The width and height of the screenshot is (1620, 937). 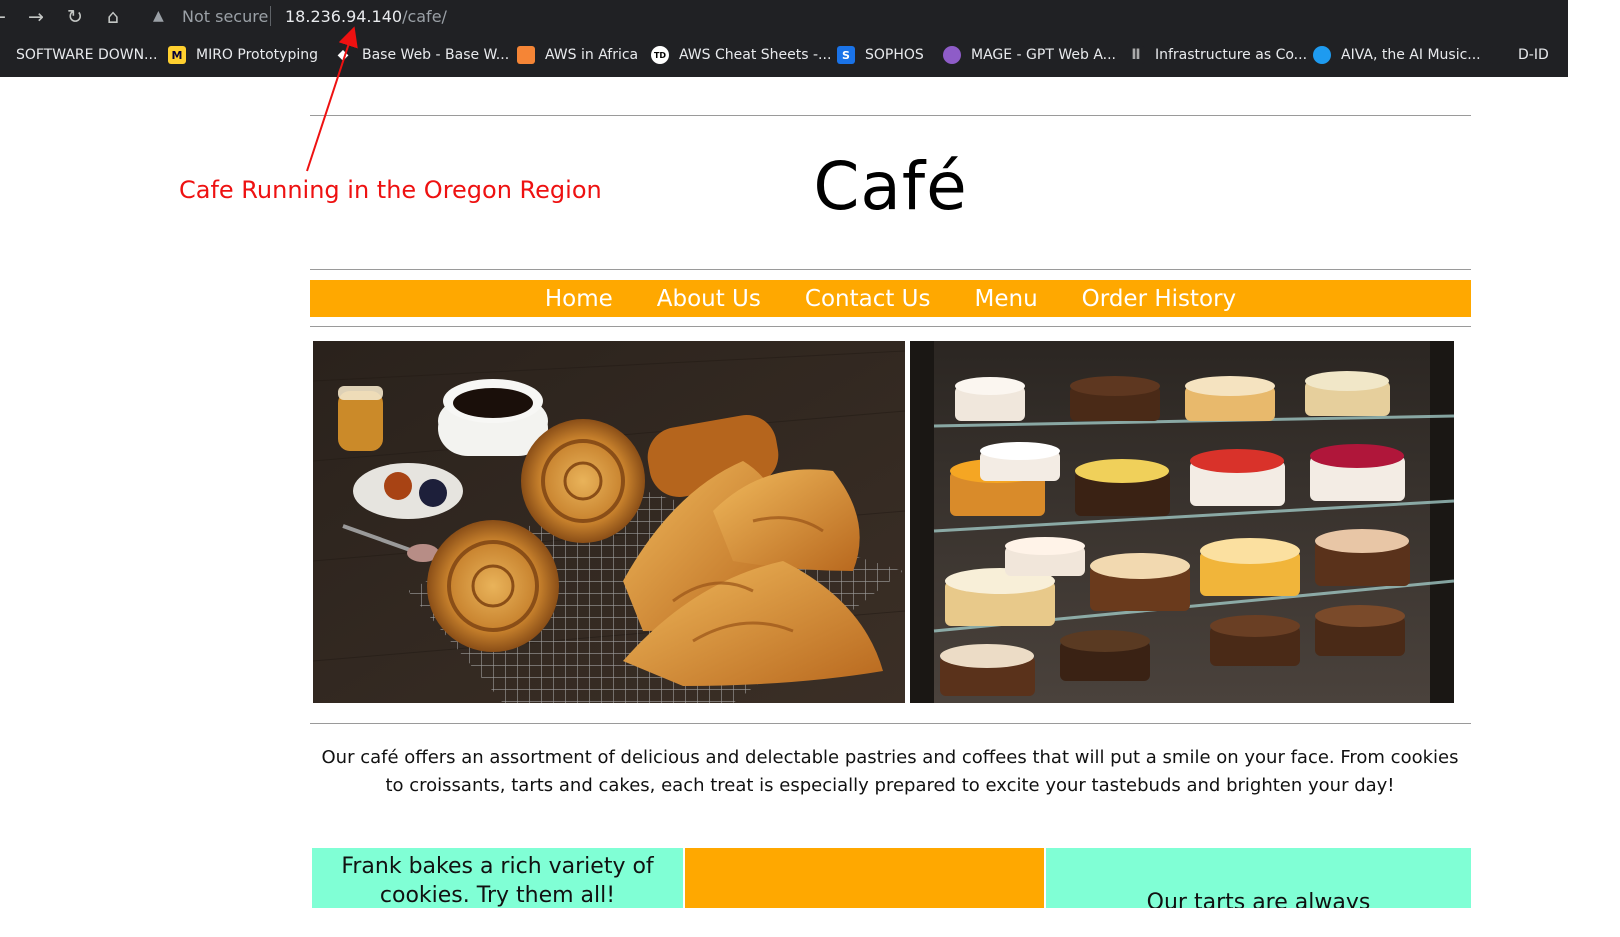 What do you see at coordinates (1159, 299) in the screenshot?
I see `nav-order-history: Order History` at bounding box center [1159, 299].